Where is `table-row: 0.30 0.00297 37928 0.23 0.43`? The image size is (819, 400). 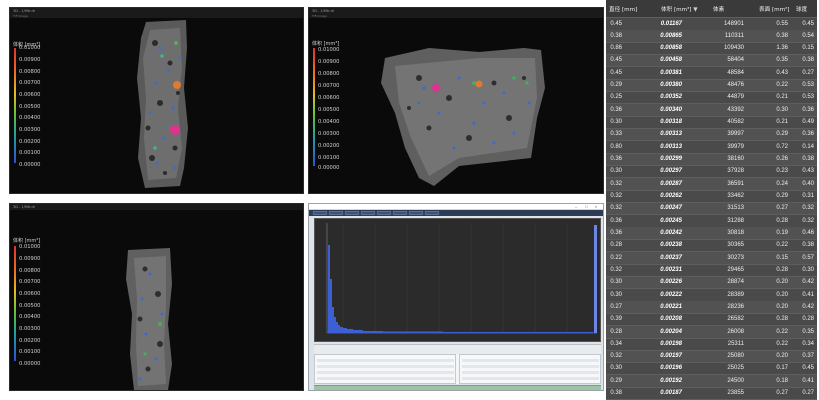 table-row: 0.30 0.00297 37928 0.23 0.43 is located at coordinates (711, 172).